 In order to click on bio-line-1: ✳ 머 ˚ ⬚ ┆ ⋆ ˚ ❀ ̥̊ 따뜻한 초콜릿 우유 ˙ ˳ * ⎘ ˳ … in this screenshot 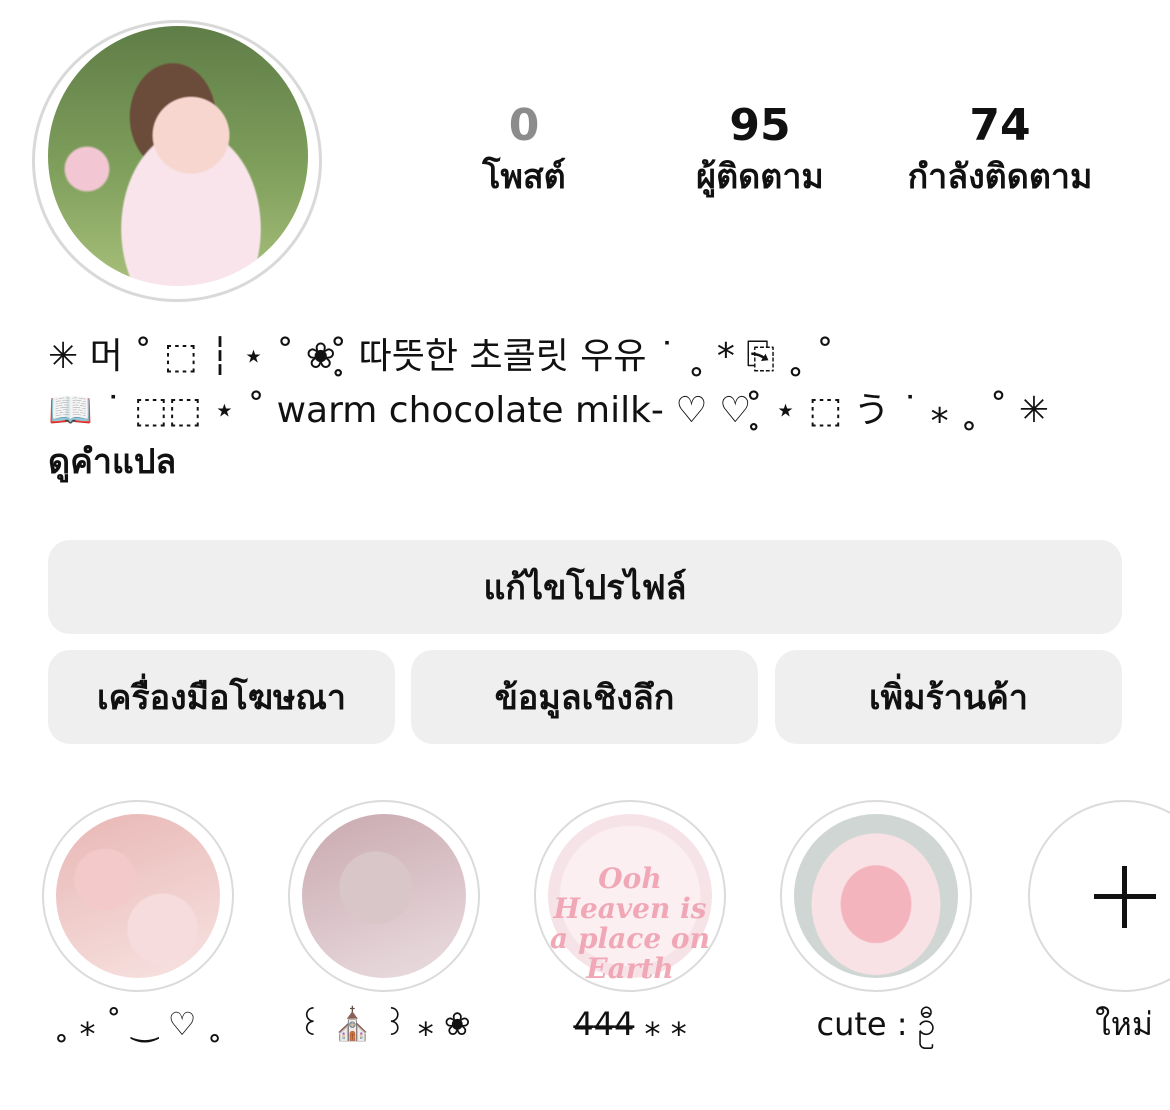, I will do `click(441, 356)`.